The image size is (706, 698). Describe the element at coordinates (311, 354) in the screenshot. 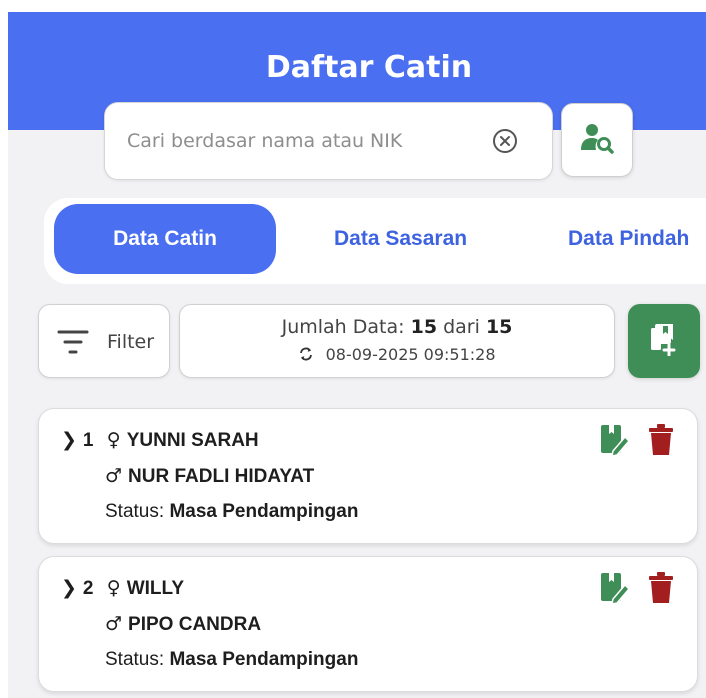

I see `sync-icon` at that location.